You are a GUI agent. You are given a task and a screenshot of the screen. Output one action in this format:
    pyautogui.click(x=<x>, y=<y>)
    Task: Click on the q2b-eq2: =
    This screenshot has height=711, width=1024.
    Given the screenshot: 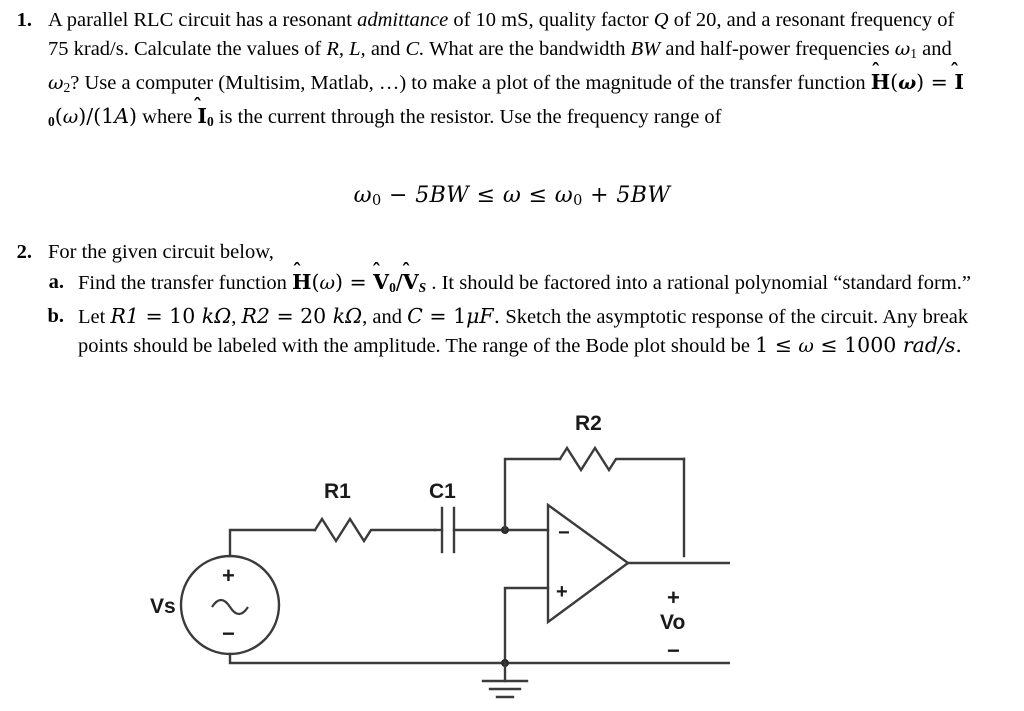 What is the action you would take?
    pyautogui.click(x=285, y=315)
    